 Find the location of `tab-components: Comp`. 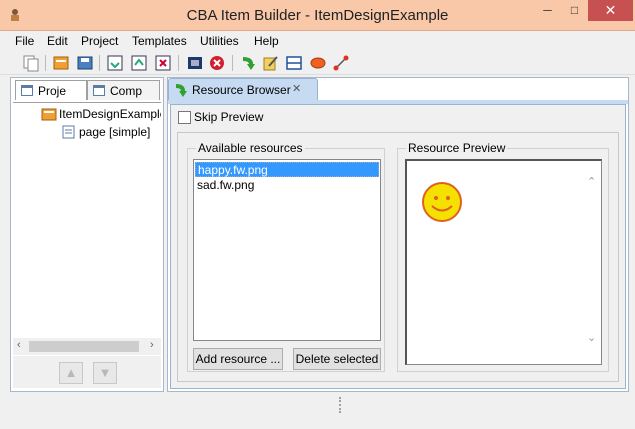

tab-components: Comp is located at coordinates (123, 90).